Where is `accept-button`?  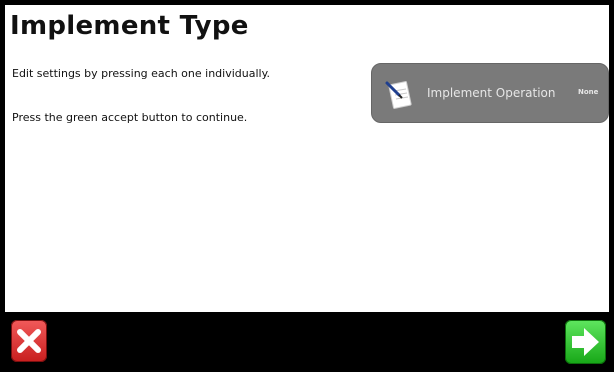 accept-button is located at coordinates (585, 342).